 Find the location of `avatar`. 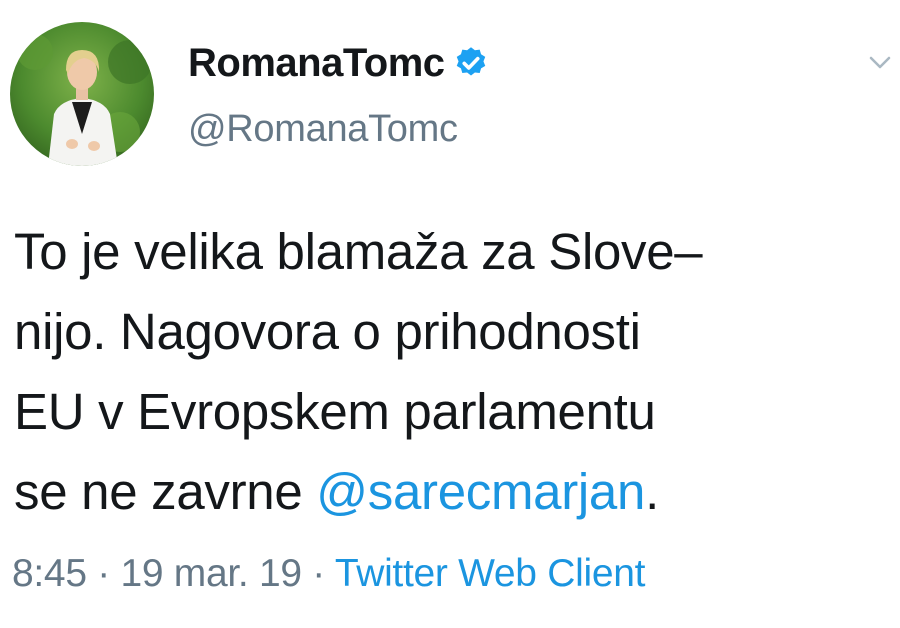

avatar is located at coordinates (82, 94).